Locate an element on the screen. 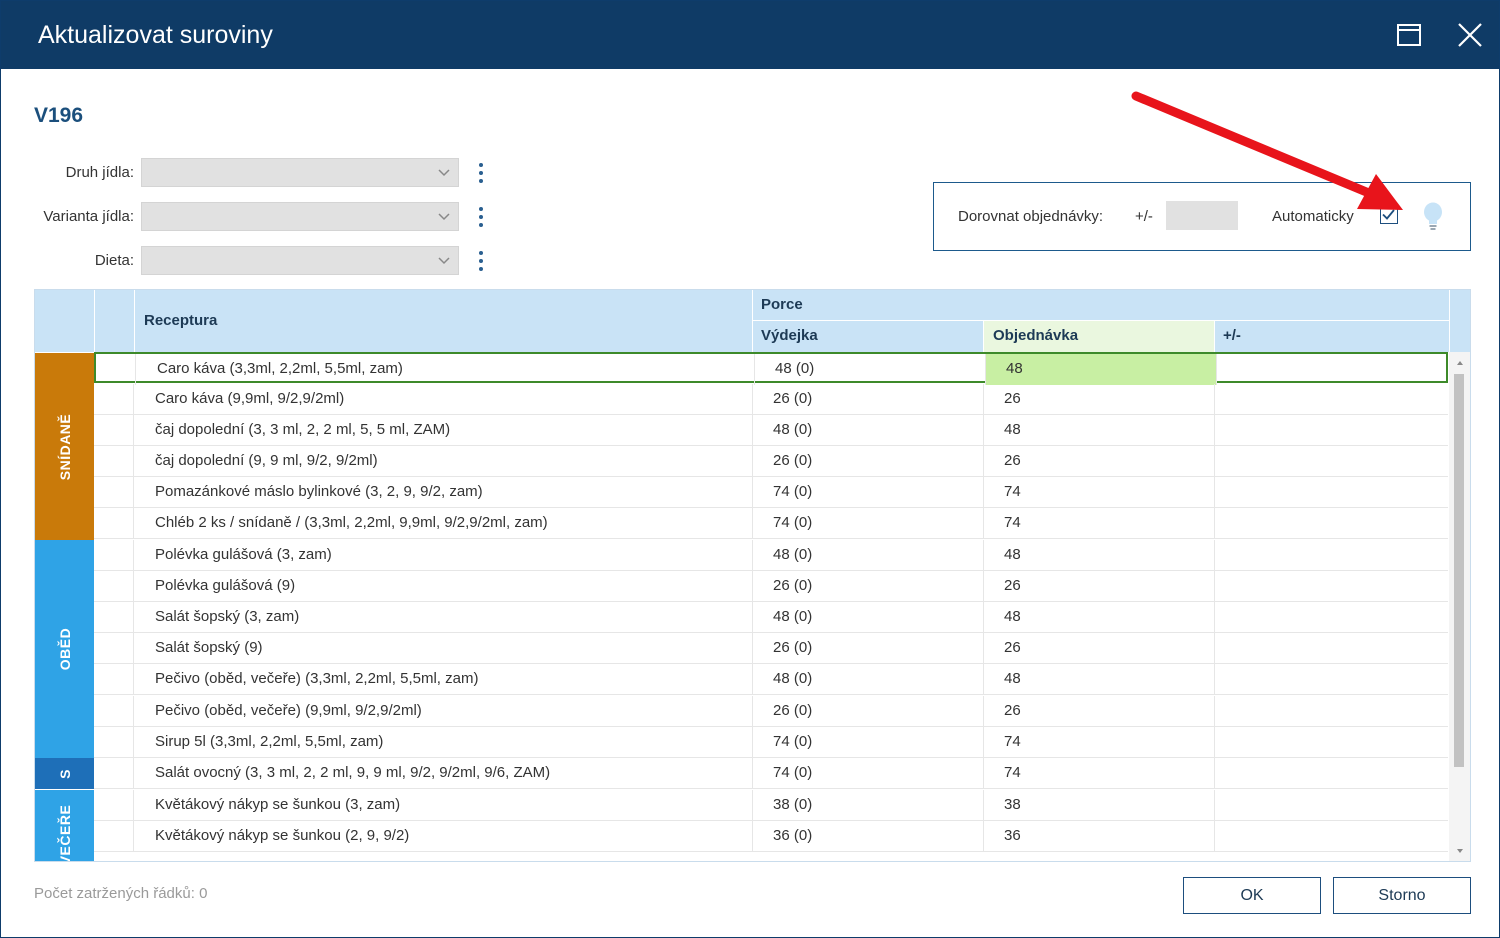 The width and height of the screenshot is (1500, 938). objednavka-cell: 38 is located at coordinates (1099, 805).